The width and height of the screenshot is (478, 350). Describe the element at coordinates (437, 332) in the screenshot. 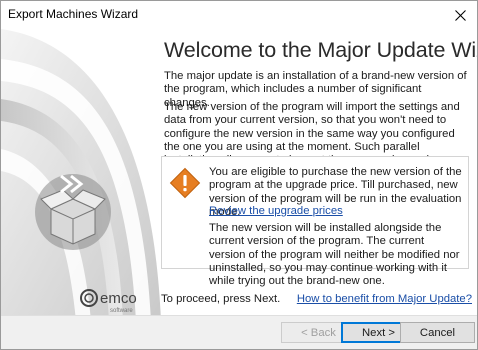

I see `cancel-button: Cancel` at that location.